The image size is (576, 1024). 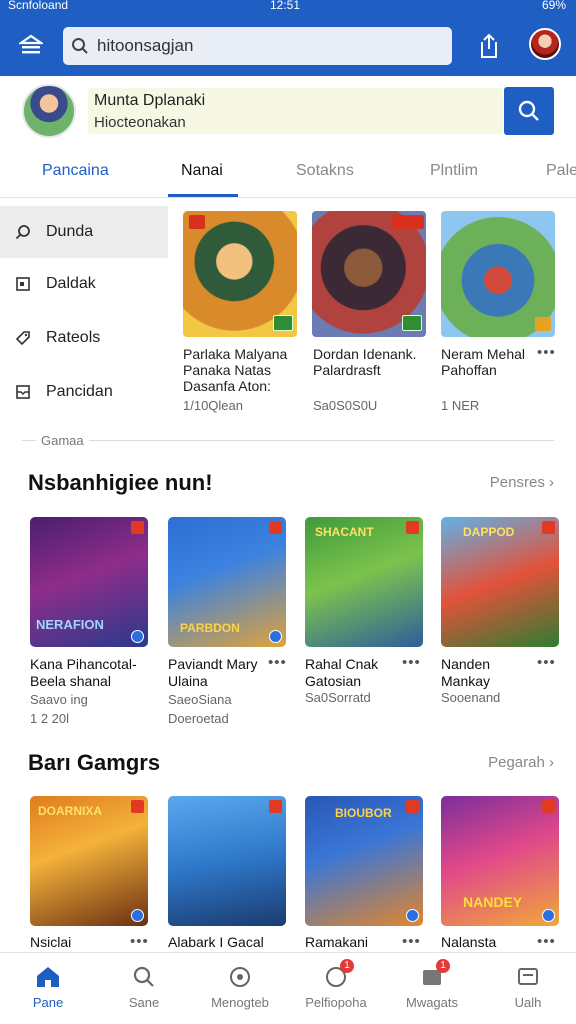 What do you see at coordinates (83, 672) in the screenshot?
I see `game-name: Kana Pihancotal- Beela shanal` at bounding box center [83, 672].